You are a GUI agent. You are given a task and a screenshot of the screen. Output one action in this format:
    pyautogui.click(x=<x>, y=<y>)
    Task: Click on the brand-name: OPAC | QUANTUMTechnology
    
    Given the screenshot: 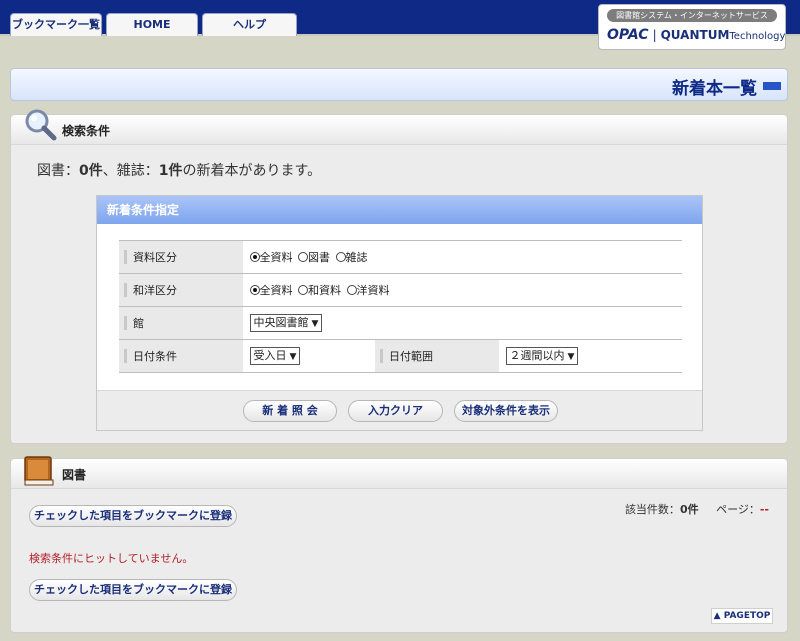 What is the action you would take?
    pyautogui.click(x=696, y=35)
    